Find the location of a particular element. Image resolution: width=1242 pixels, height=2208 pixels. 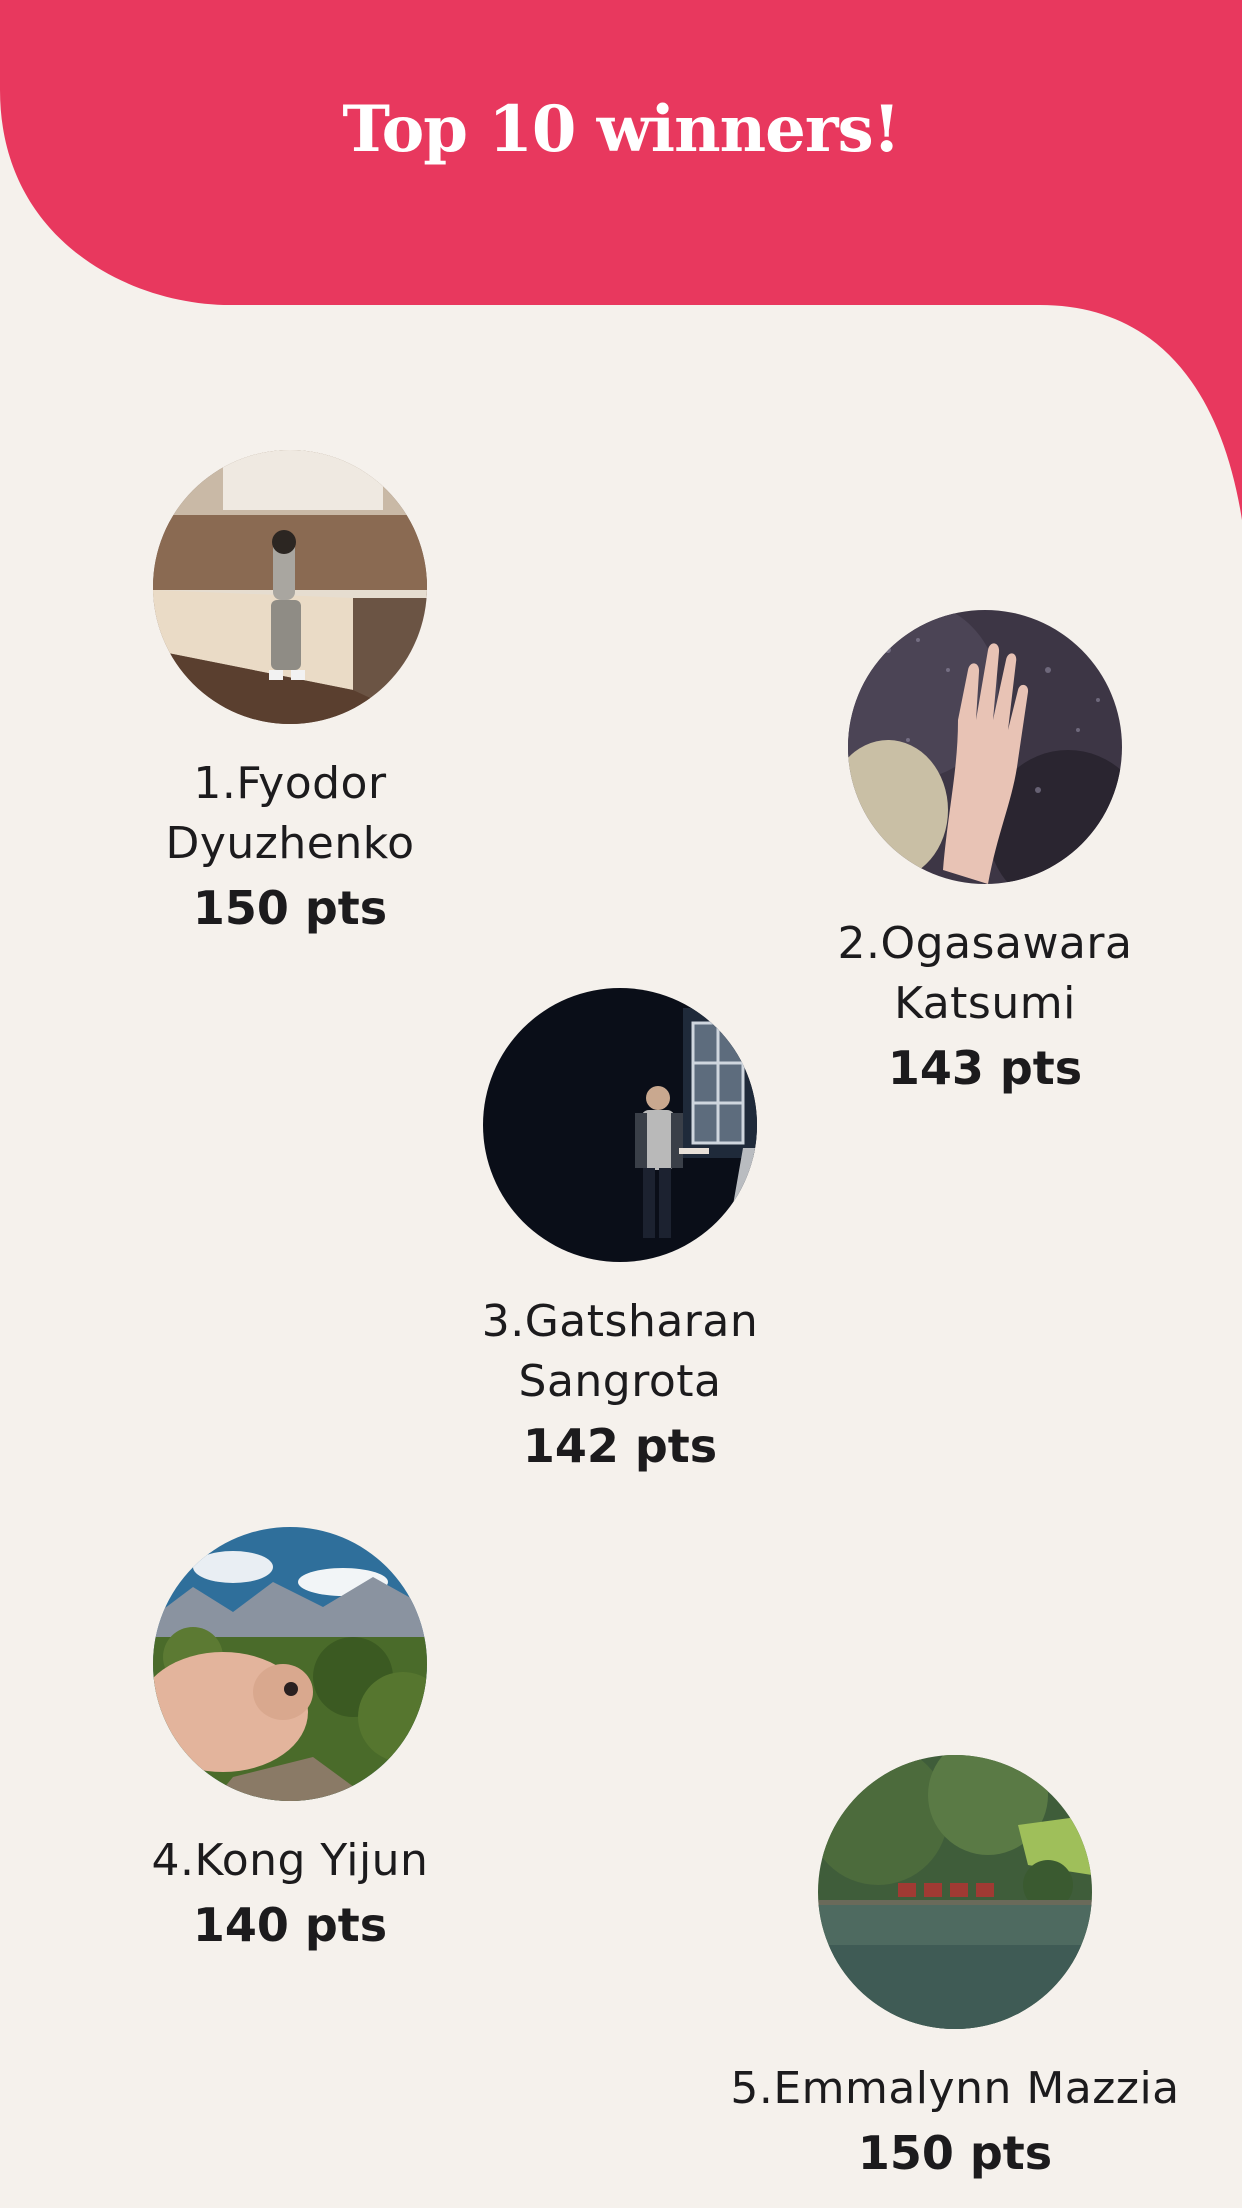

winner-points: 140 pts is located at coordinates (290, 1925).